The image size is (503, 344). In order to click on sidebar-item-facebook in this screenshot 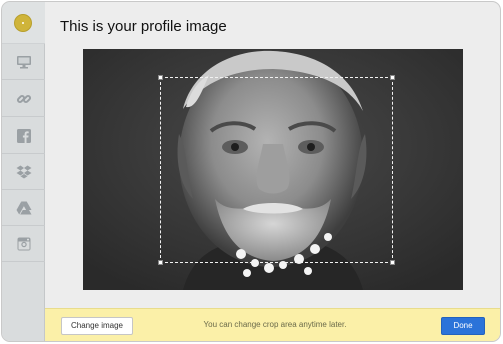, I will do `click(23, 136)`.